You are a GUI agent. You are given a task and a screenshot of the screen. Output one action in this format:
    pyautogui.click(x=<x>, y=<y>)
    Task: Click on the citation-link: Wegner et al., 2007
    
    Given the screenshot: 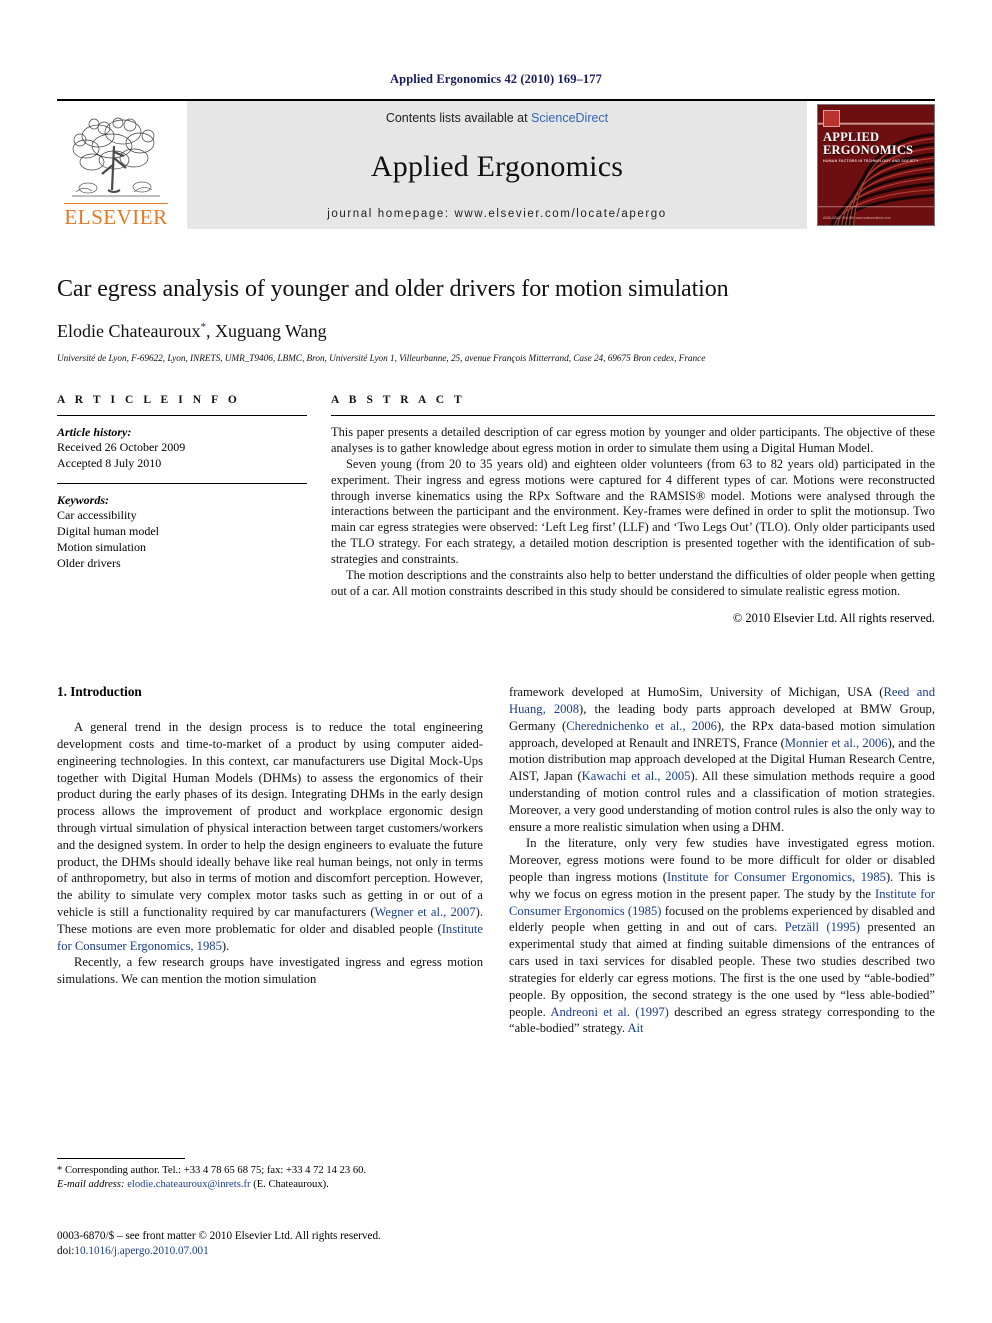 What is the action you would take?
    pyautogui.click(x=425, y=912)
    